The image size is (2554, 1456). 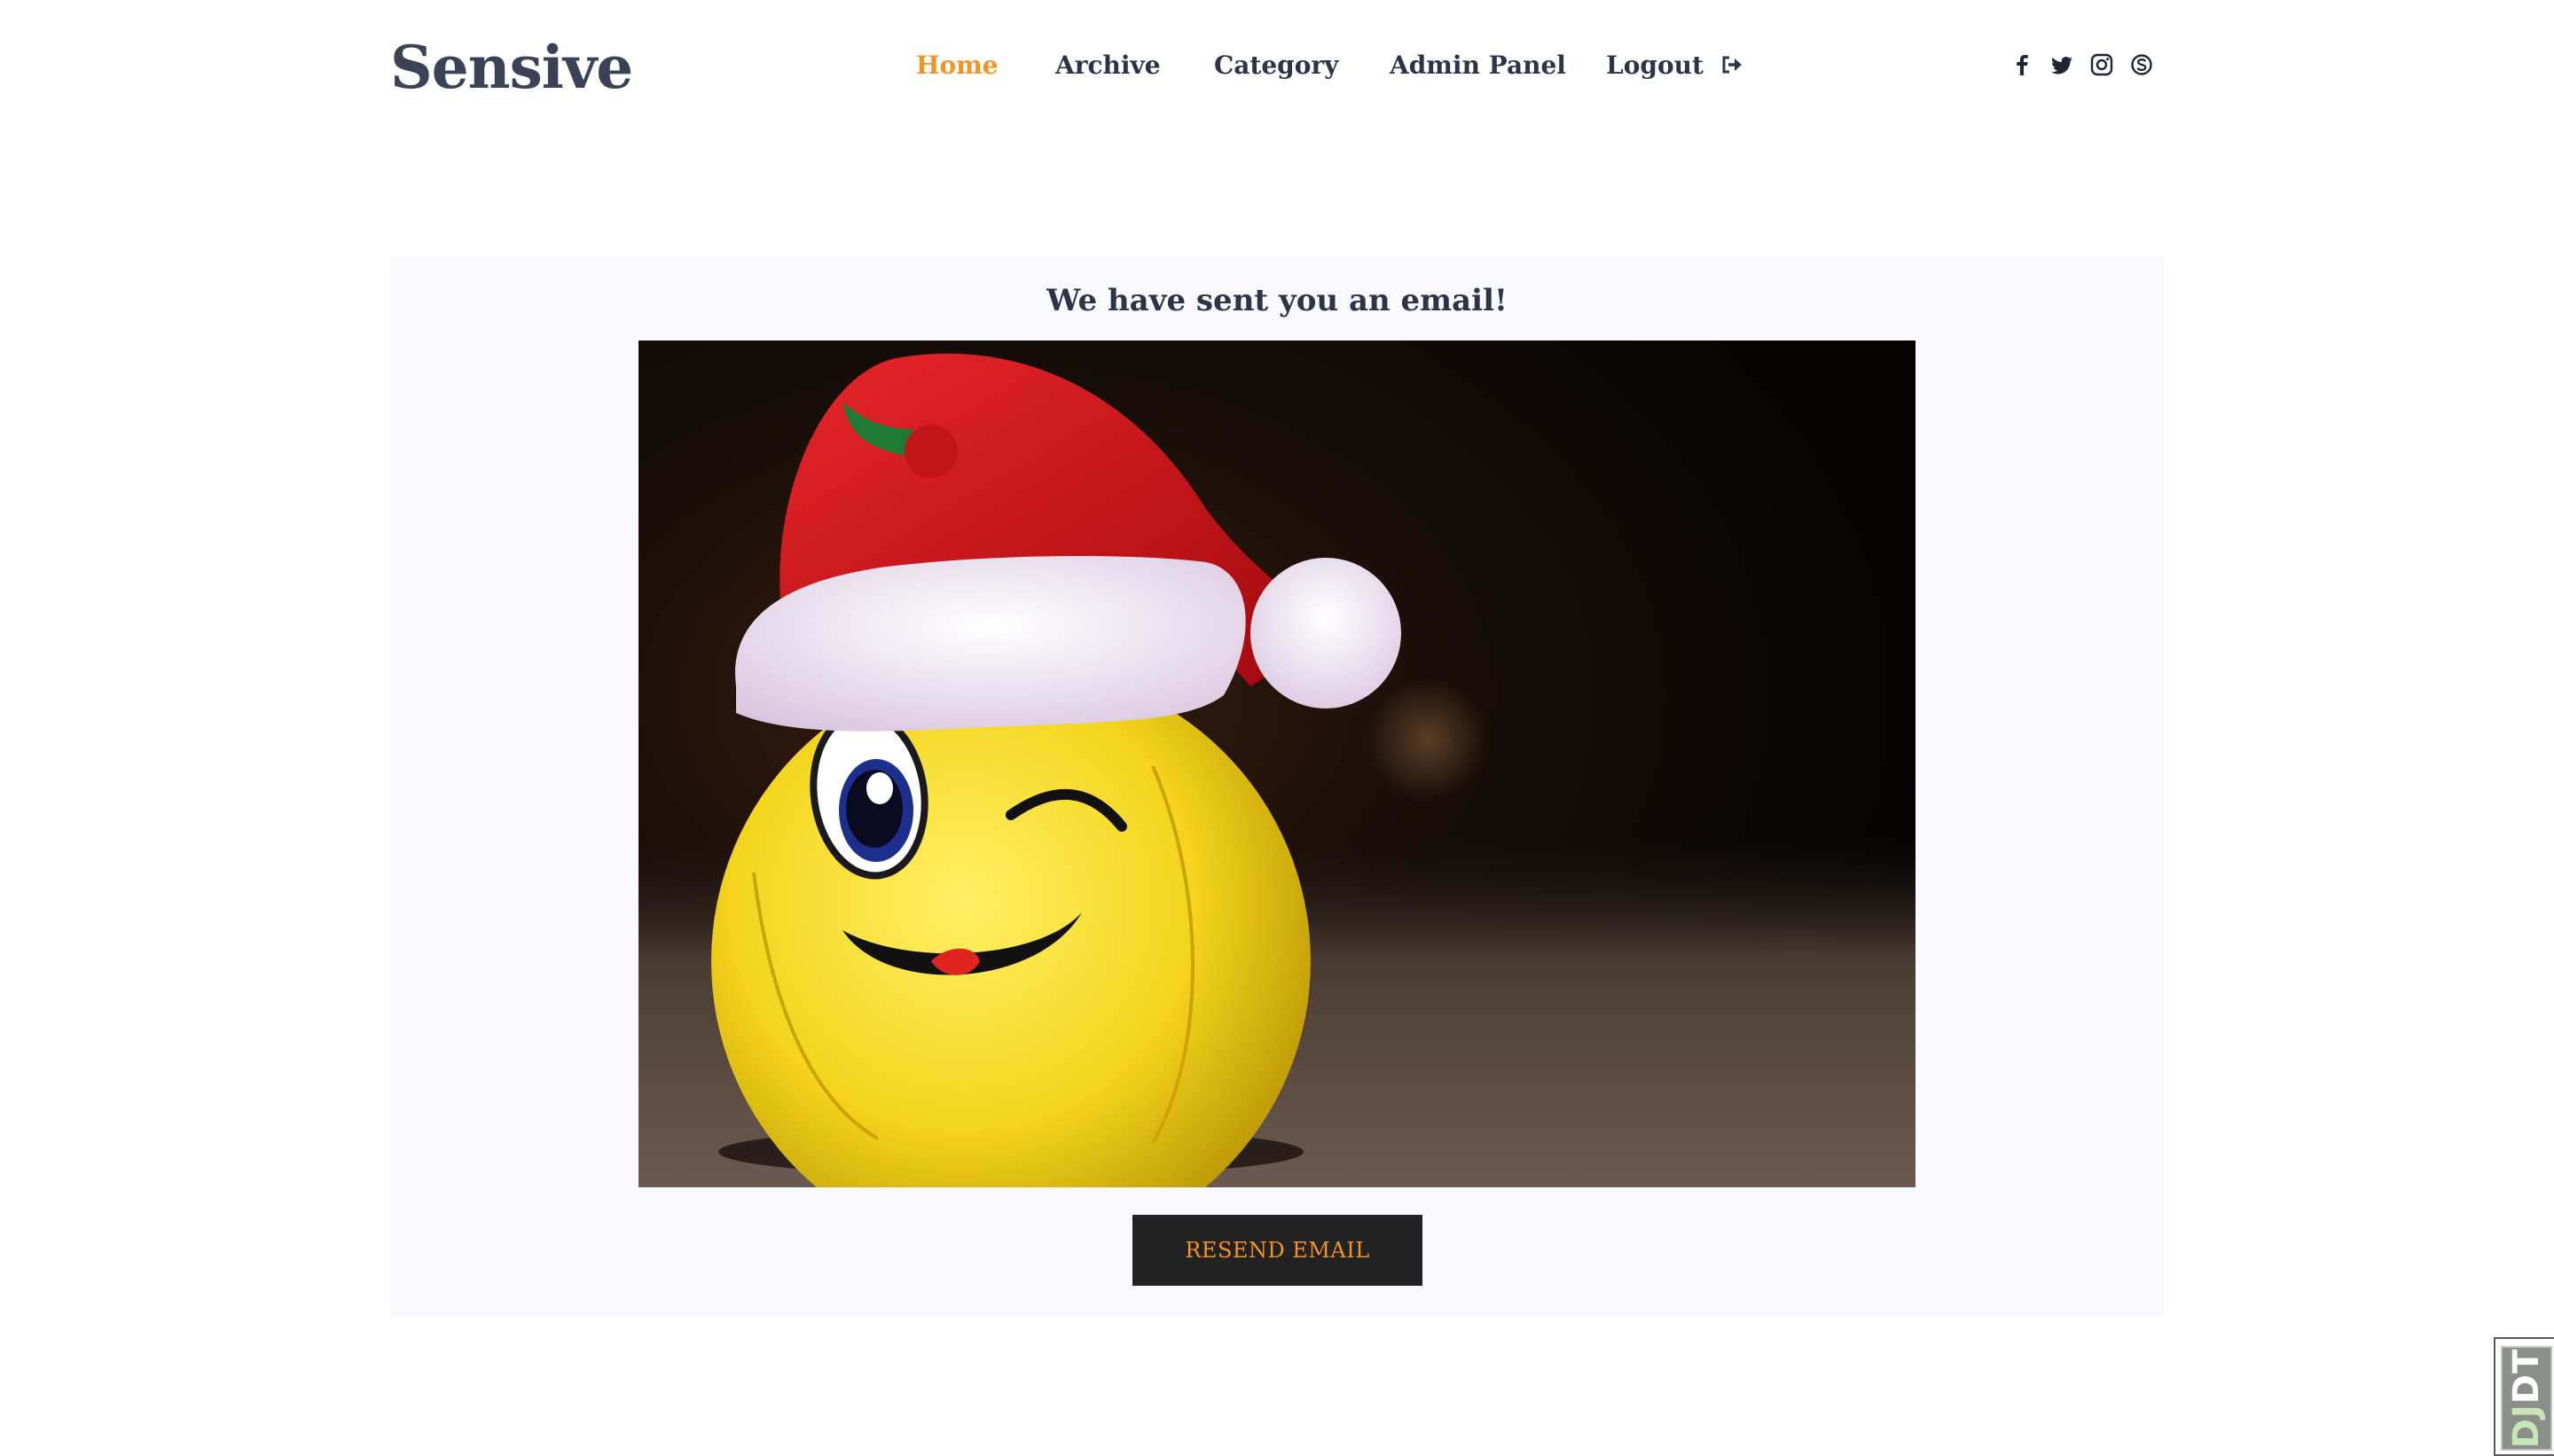 I want to click on nav-archive: Archive, so click(x=1108, y=65).